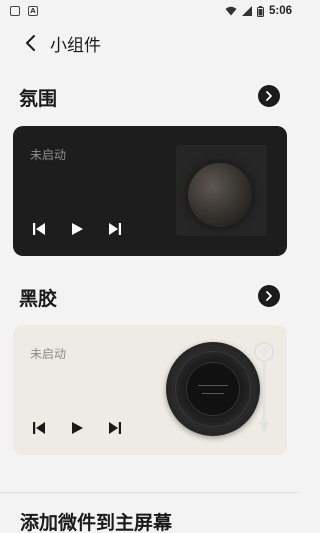 Image resolution: width=320 pixels, height=533 pixels. I want to click on vinyl-status: 未启动, so click(48, 354).